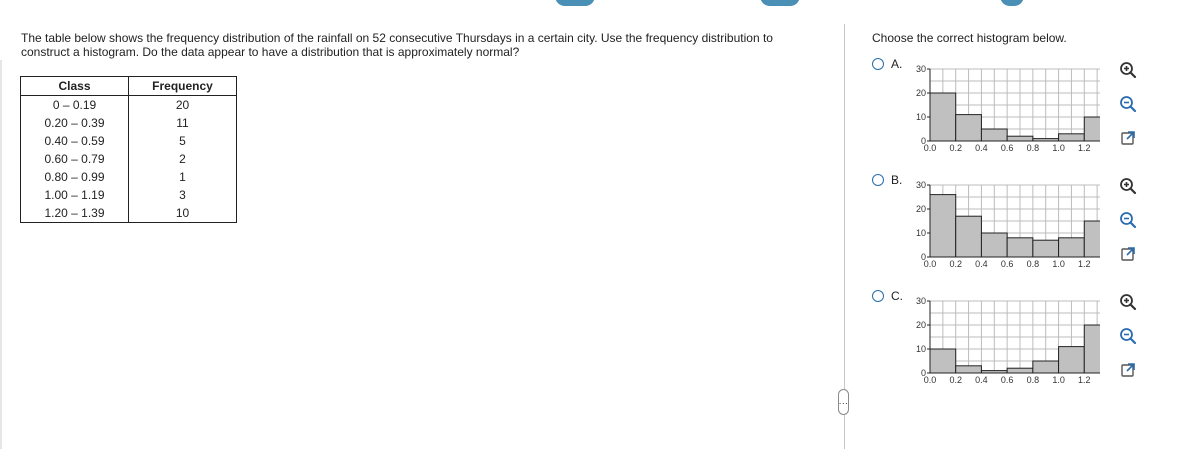  I want to click on frequency-cell: 2, so click(182, 159).